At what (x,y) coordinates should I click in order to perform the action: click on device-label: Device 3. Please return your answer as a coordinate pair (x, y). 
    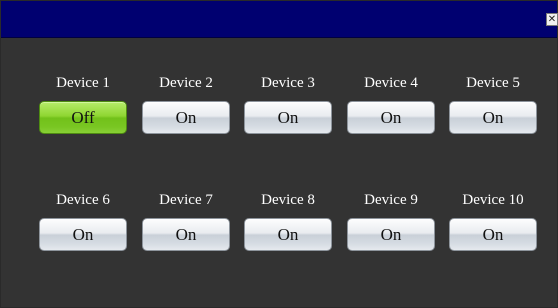
    Looking at the image, I should click on (288, 83).